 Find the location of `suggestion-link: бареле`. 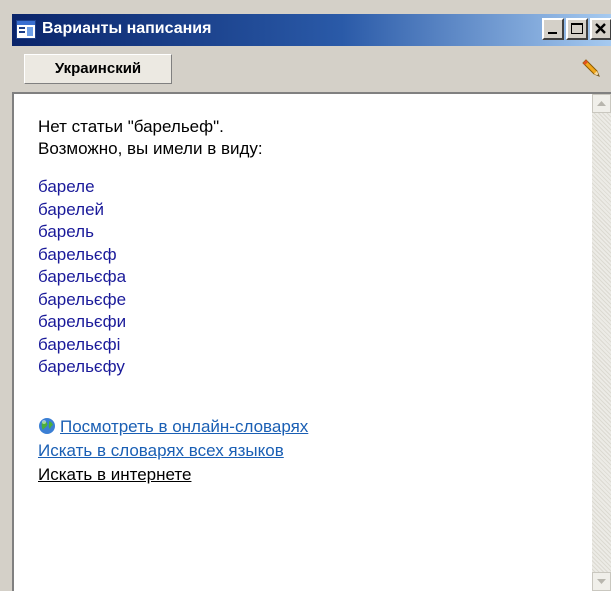

suggestion-link: бареле is located at coordinates (308, 187).